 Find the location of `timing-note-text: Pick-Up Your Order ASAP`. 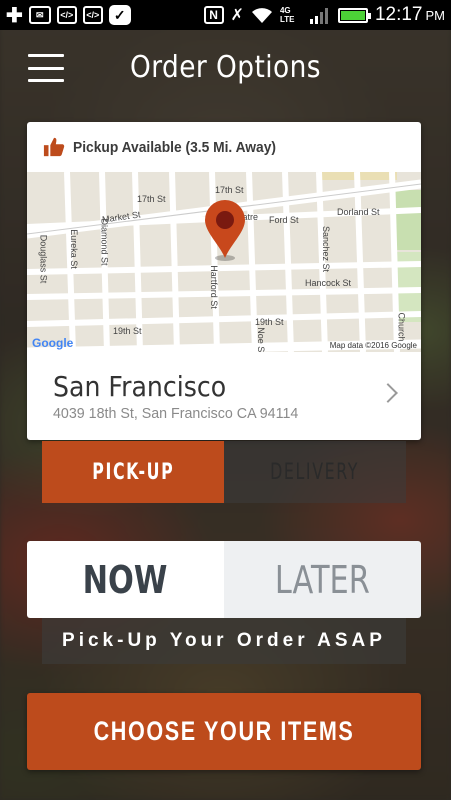

timing-note-text: Pick-Up Your Order ASAP is located at coordinates (224, 640).